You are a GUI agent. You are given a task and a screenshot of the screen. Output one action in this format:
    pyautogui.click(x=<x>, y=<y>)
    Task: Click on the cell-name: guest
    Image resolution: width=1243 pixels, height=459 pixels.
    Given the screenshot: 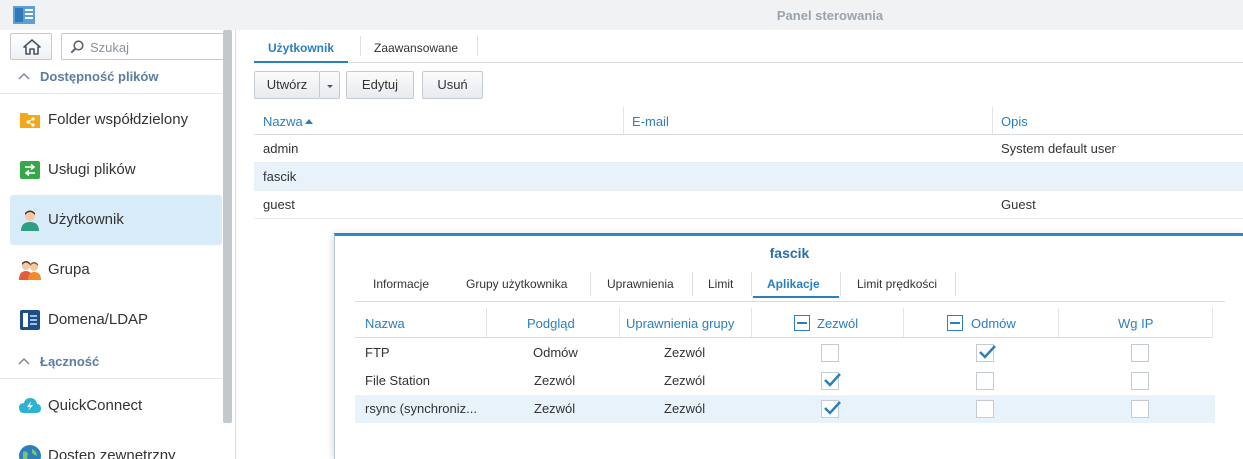 What is the action you would take?
    pyautogui.click(x=279, y=204)
    